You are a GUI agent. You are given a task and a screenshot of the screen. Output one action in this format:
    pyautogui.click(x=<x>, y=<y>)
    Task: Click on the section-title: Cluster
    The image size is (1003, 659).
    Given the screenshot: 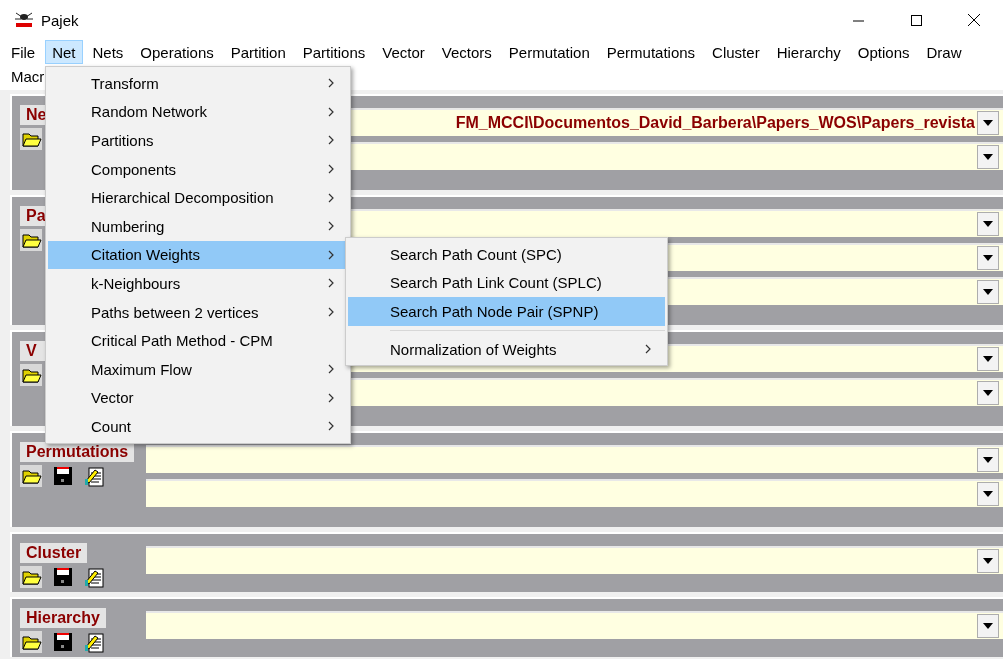 What is the action you would take?
    pyautogui.click(x=54, y=553)
    